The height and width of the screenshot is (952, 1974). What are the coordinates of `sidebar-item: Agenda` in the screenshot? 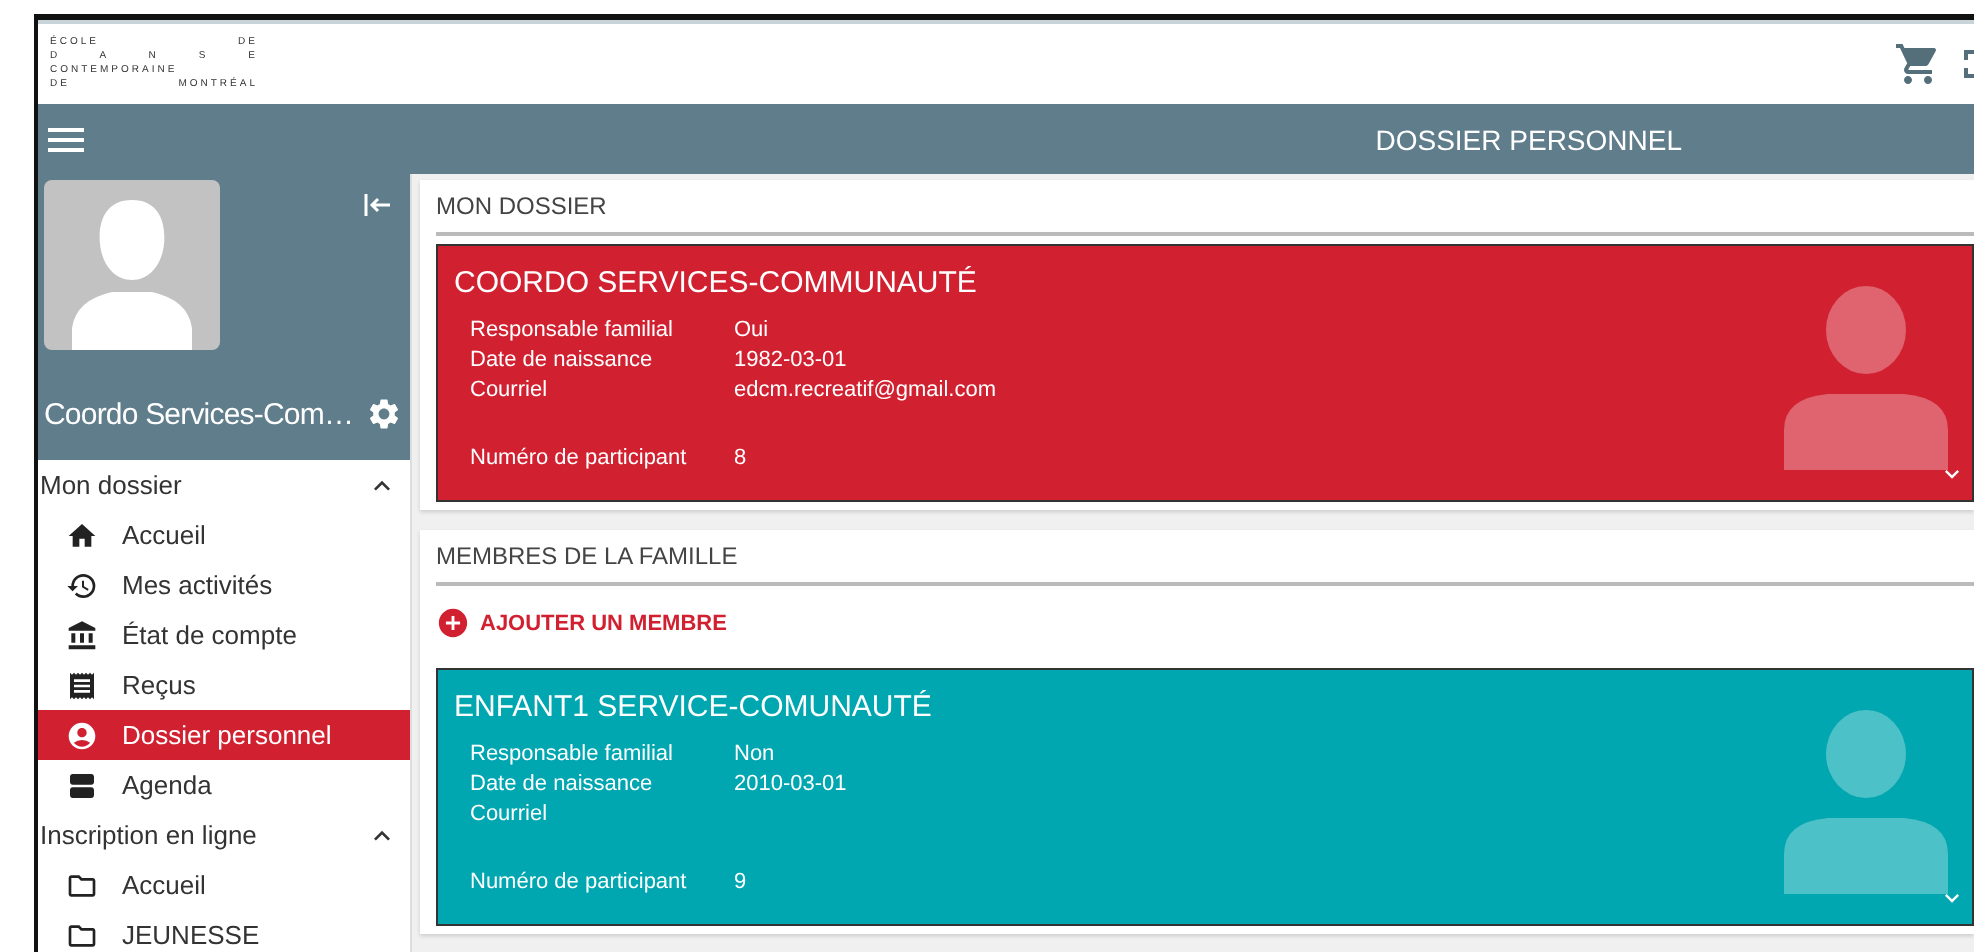 It's located at (224, 785).